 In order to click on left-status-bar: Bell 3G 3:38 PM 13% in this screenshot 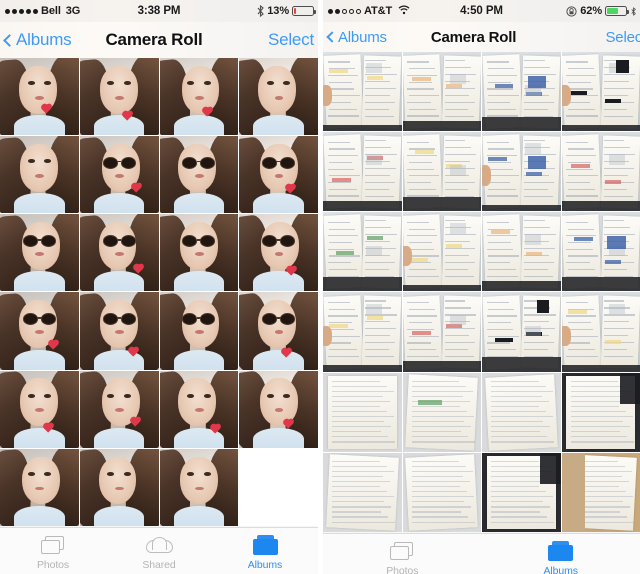, I will do `click(159, 11)`.